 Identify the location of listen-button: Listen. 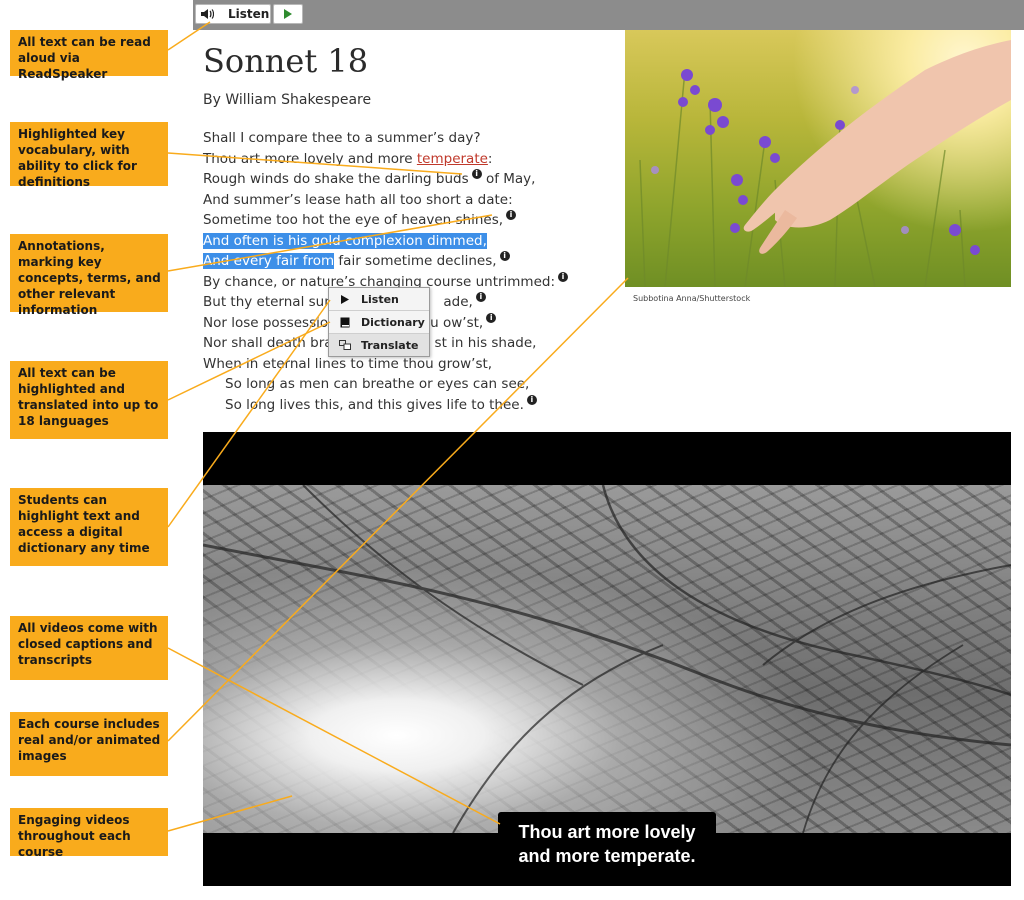
(233, 14).